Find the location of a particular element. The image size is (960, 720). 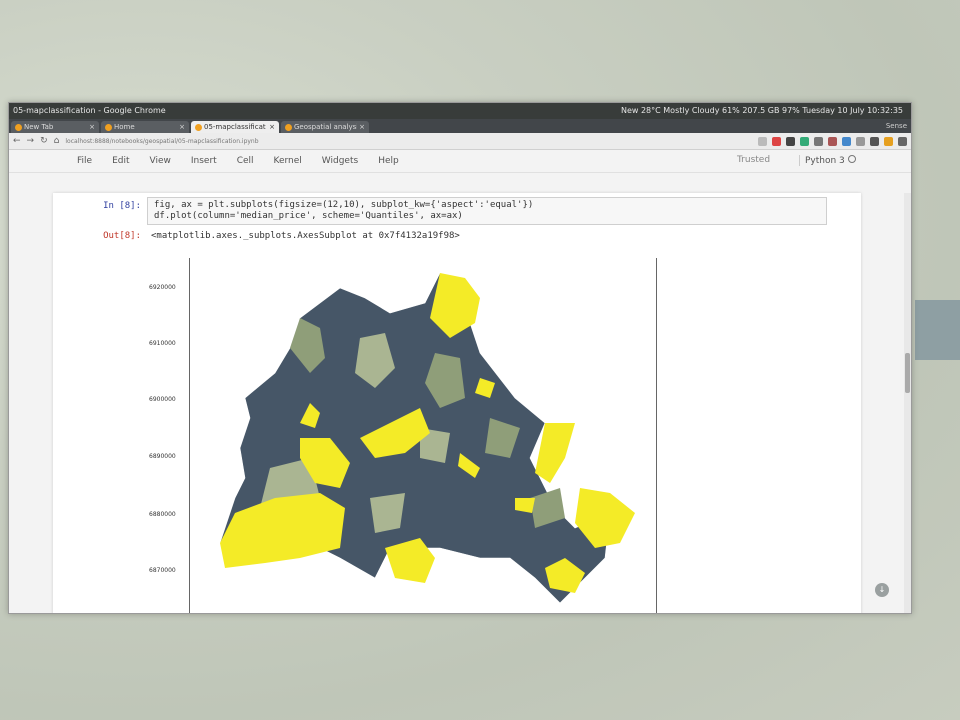

menu-insert: Insert is located at coordinates (204, 161).